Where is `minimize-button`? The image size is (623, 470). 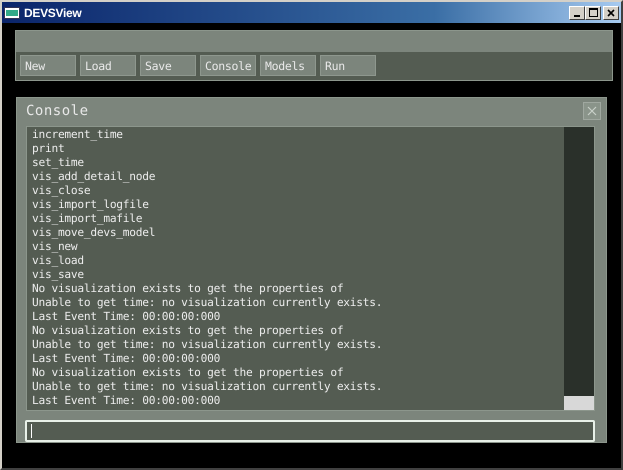
minimize-button is located at coordinates (577, 13).